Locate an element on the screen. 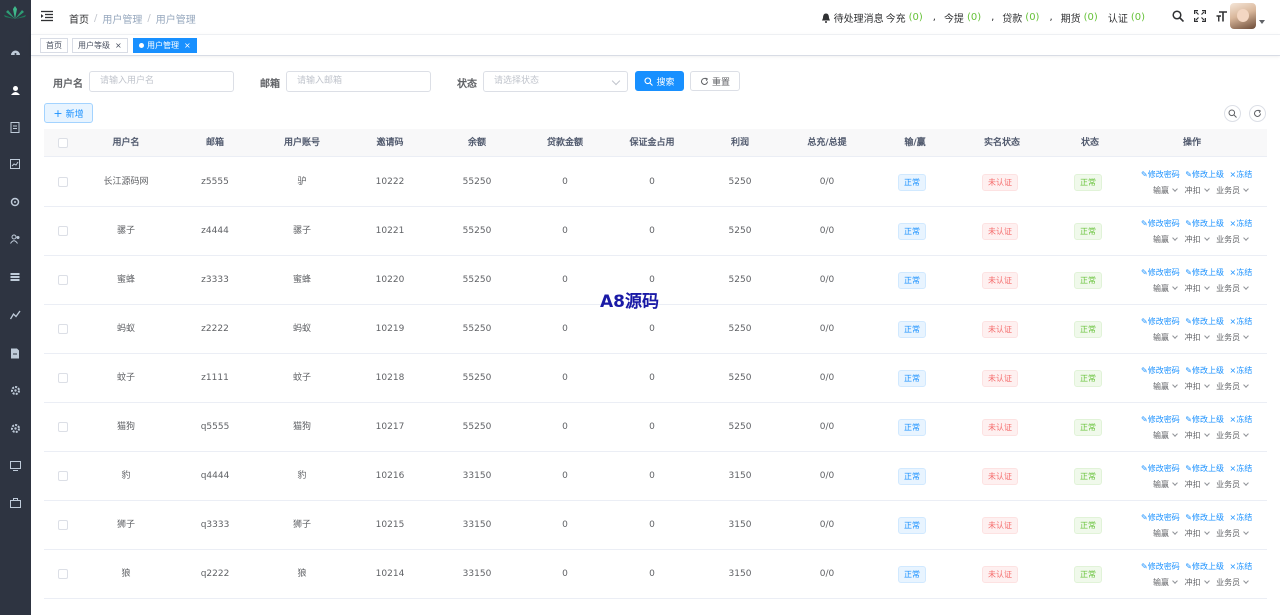 The image size is (1280, 615). user-icon is located at coordinates (15, 90).